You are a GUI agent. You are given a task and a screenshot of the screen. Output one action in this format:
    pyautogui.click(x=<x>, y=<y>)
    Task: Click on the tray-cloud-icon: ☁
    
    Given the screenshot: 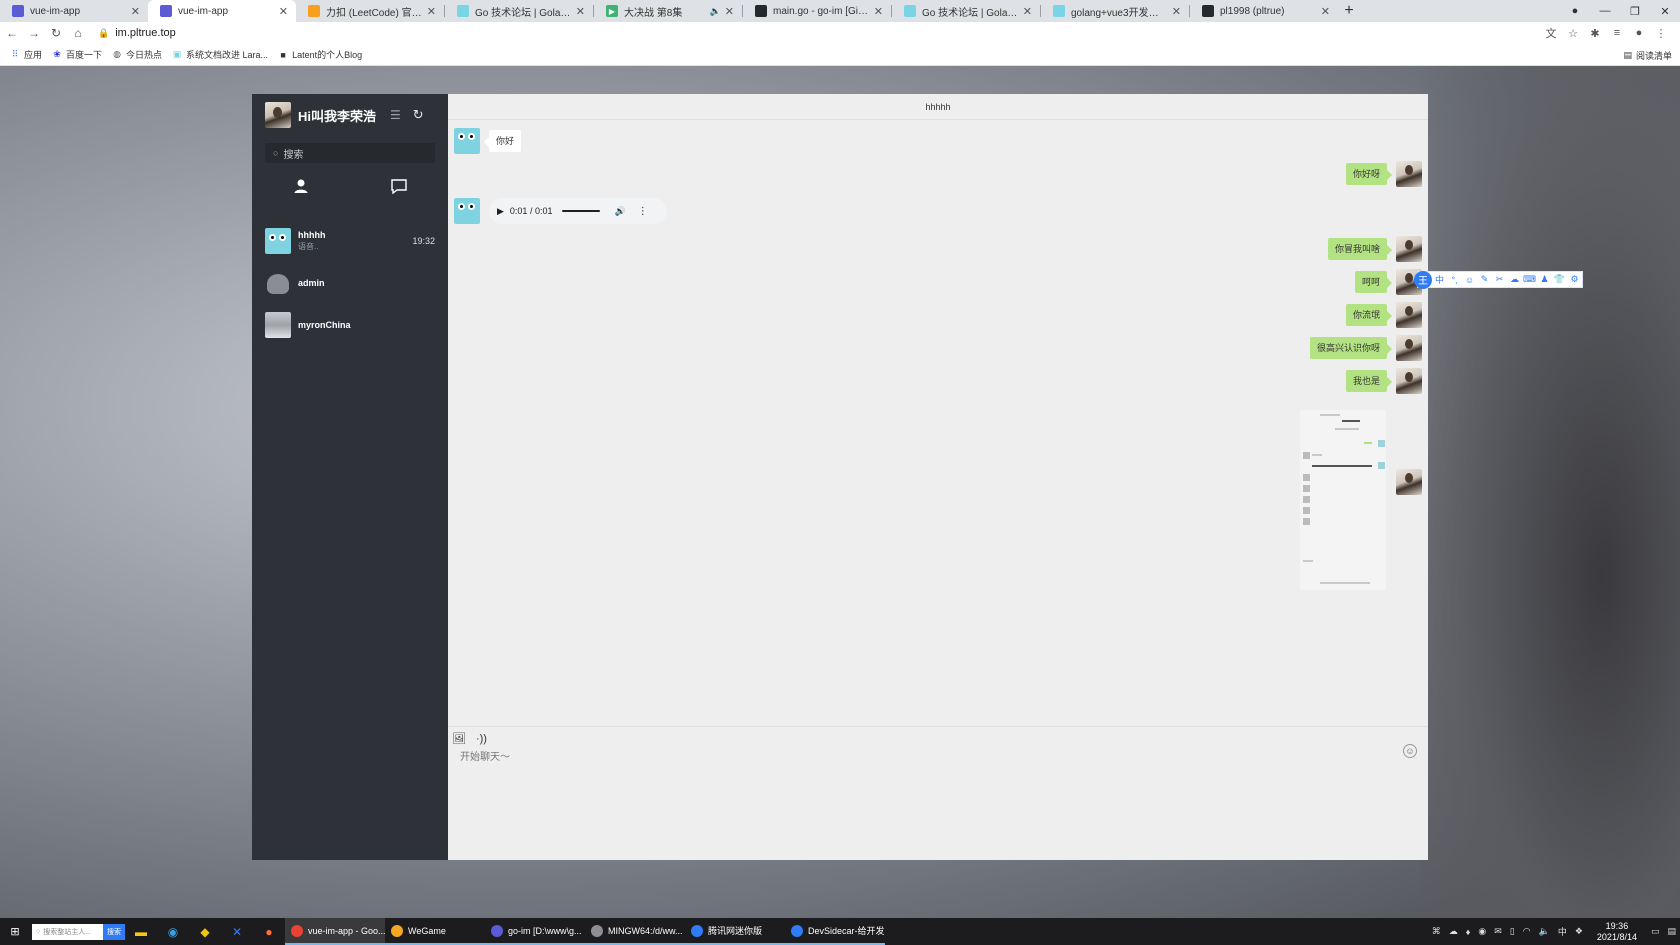 What is the action you would take?
    pyautogui.click(x=1453, y=931)
    